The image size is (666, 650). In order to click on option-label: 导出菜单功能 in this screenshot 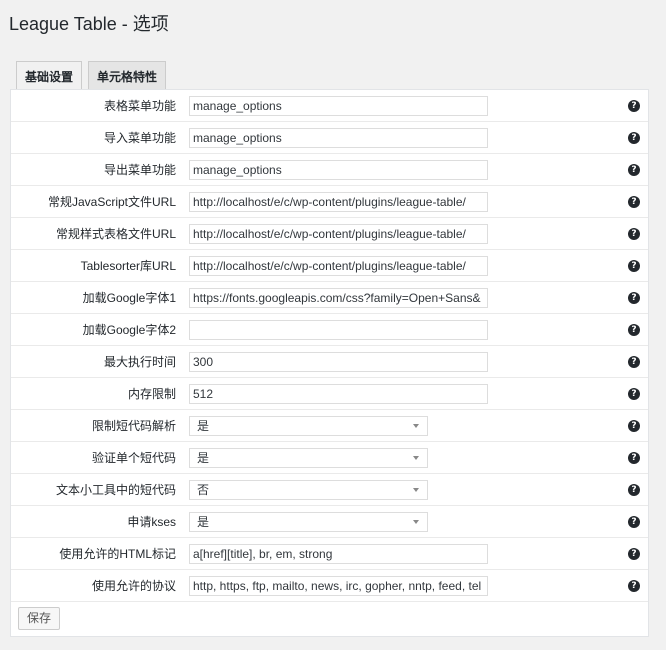, I will do `click(139, 170)`.